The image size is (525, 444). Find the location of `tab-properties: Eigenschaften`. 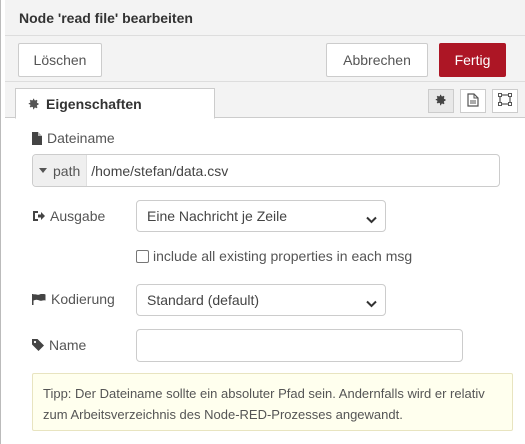

tab-properties: Eigenschaften is located at coordinates (115, 103).